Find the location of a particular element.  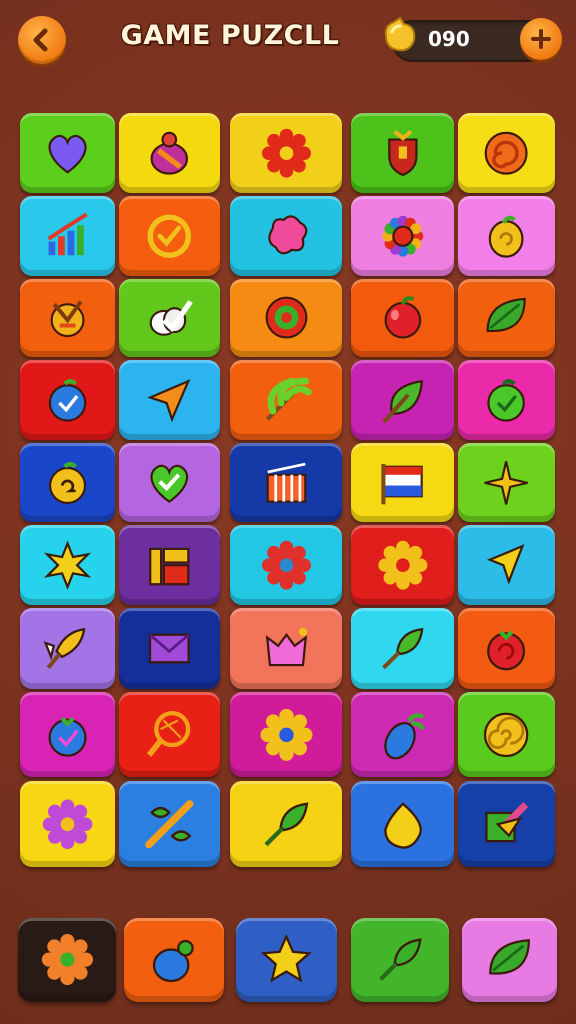

blue-berry-icon is located at coordinates (173, 961).